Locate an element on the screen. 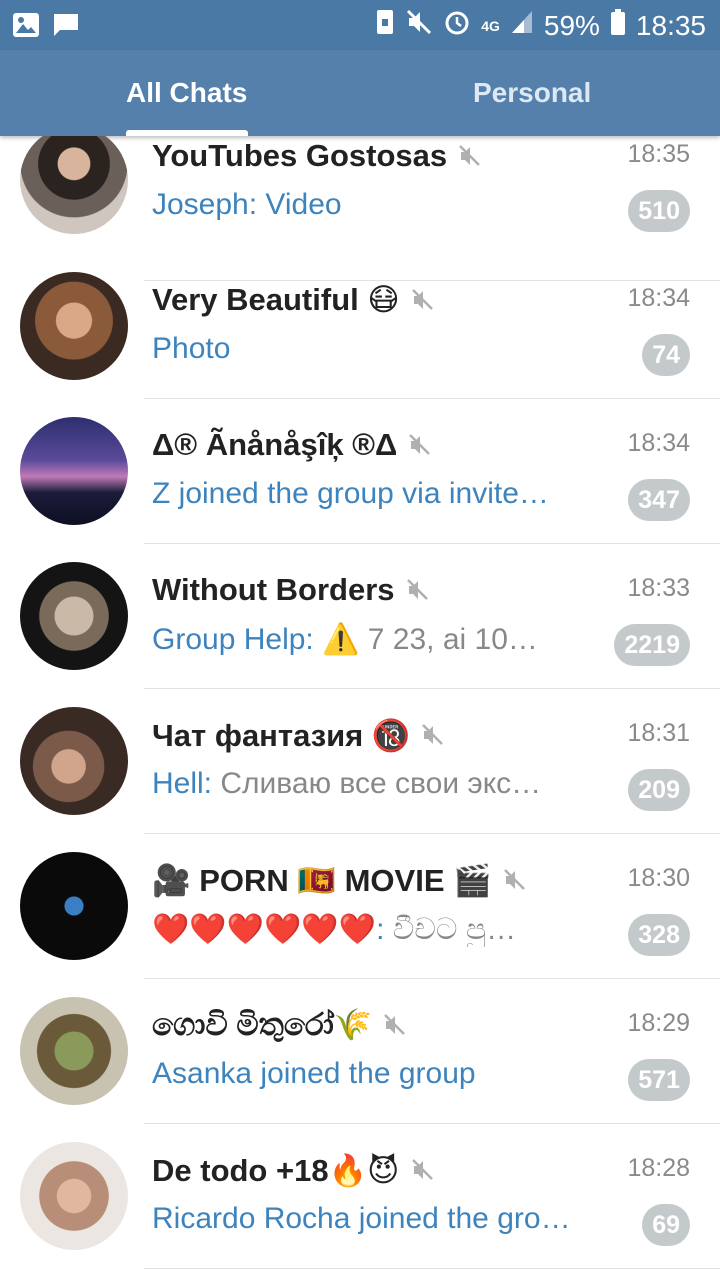  tab-all-chats: All Chats is located at coordinates (186, 93).